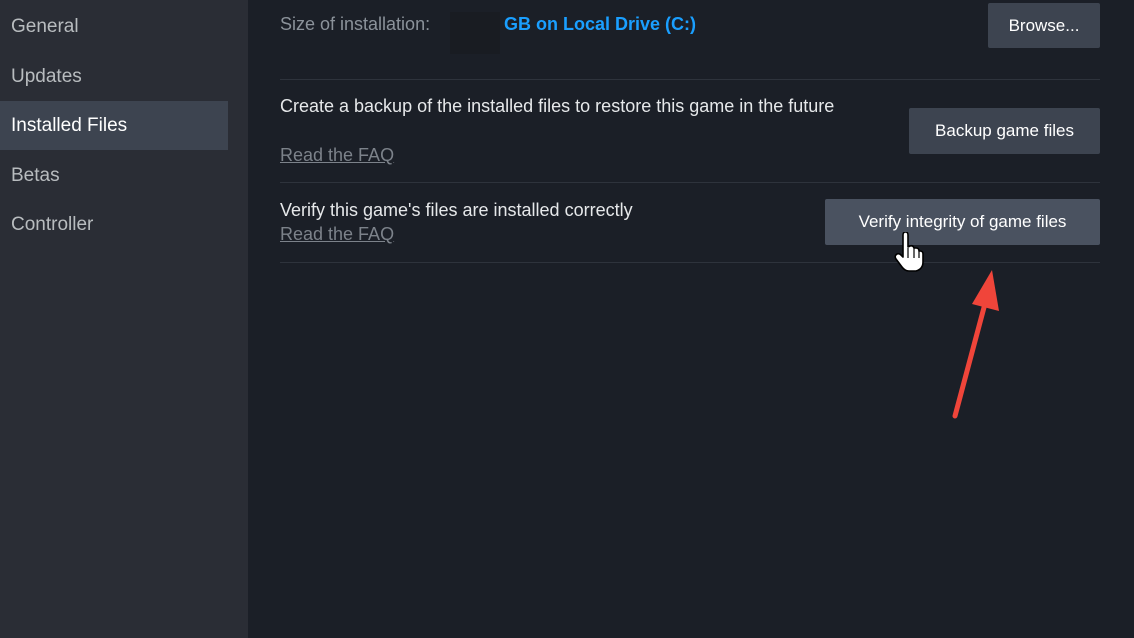  I want to click on size-of-installation-value: GB on Local Drive (C:), so click(600, 24).